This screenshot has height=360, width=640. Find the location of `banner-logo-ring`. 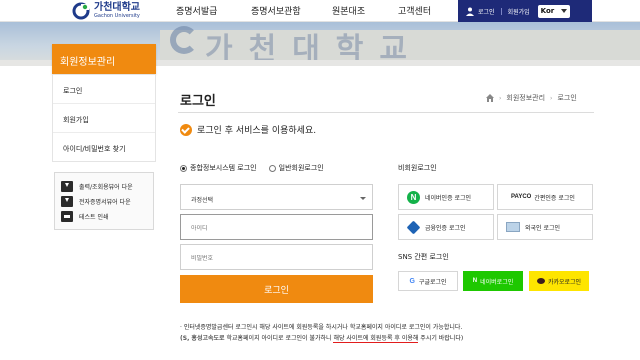

banner-logo-ring is located at coordinates (184, 40).